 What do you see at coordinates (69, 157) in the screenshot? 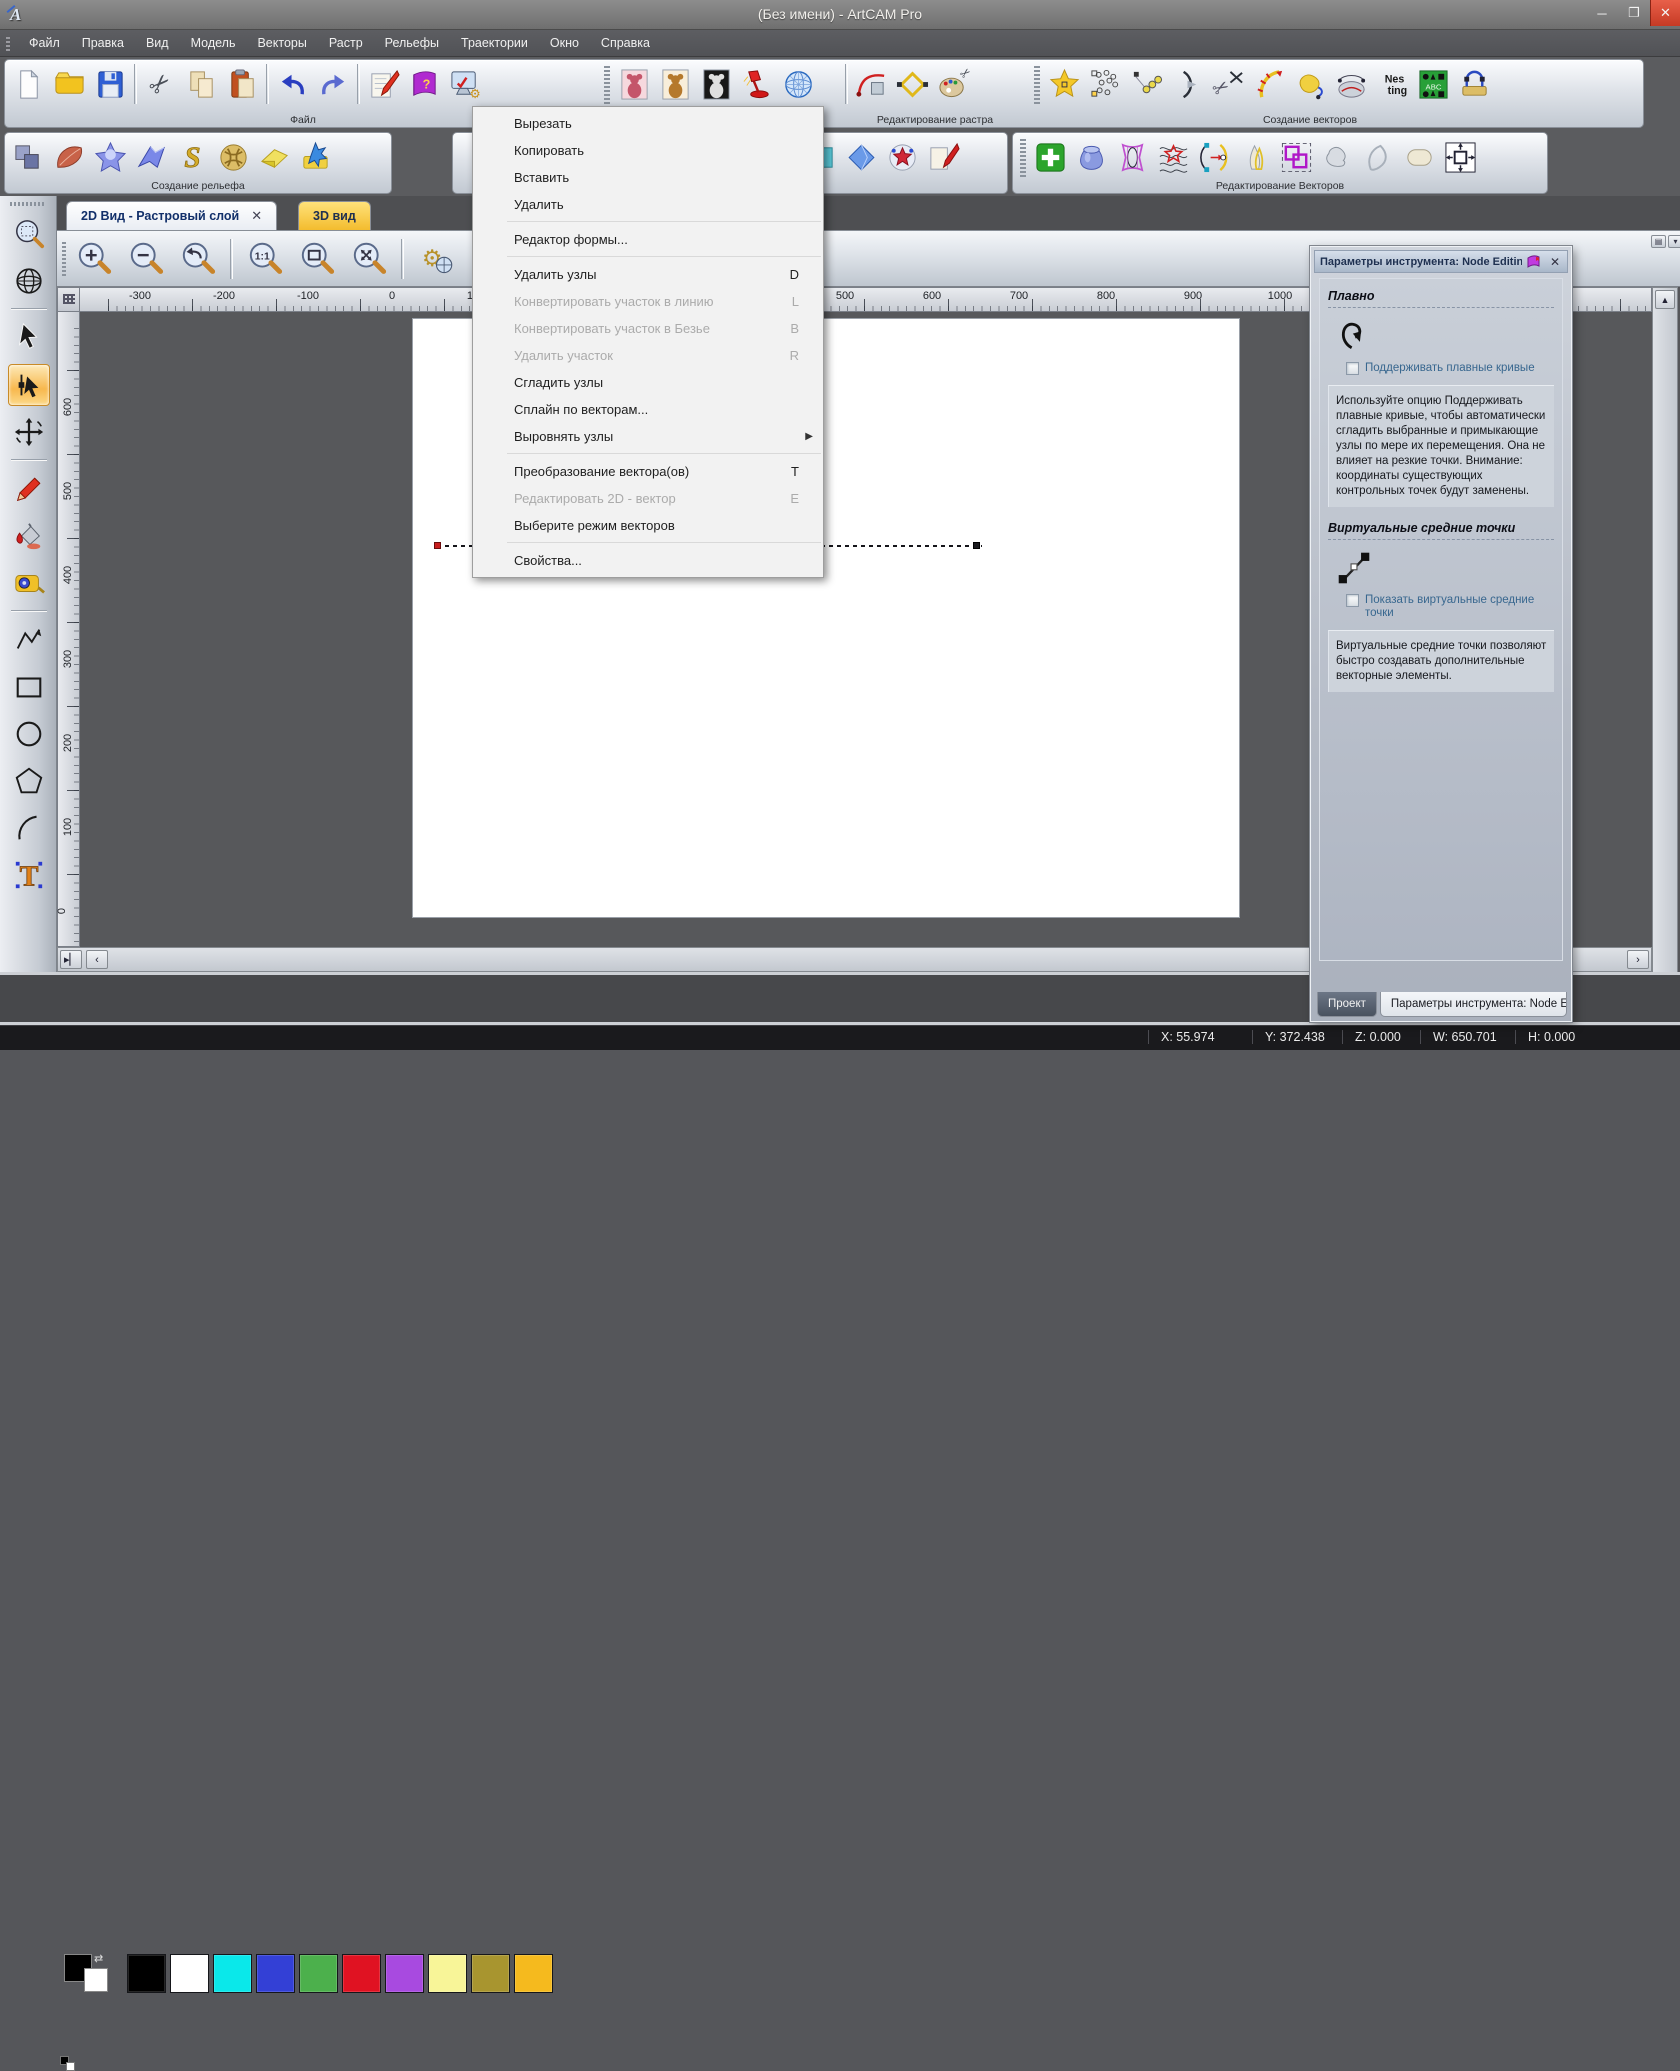
I see `petal-button` at bounding box center [69, 157].